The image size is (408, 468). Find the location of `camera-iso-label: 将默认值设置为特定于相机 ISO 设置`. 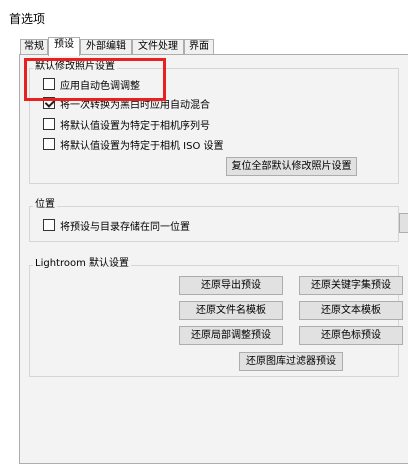

camera-iso-label: 将默认值设置为特定于相机 ISO 设置 is located at coordinates (142, 146).